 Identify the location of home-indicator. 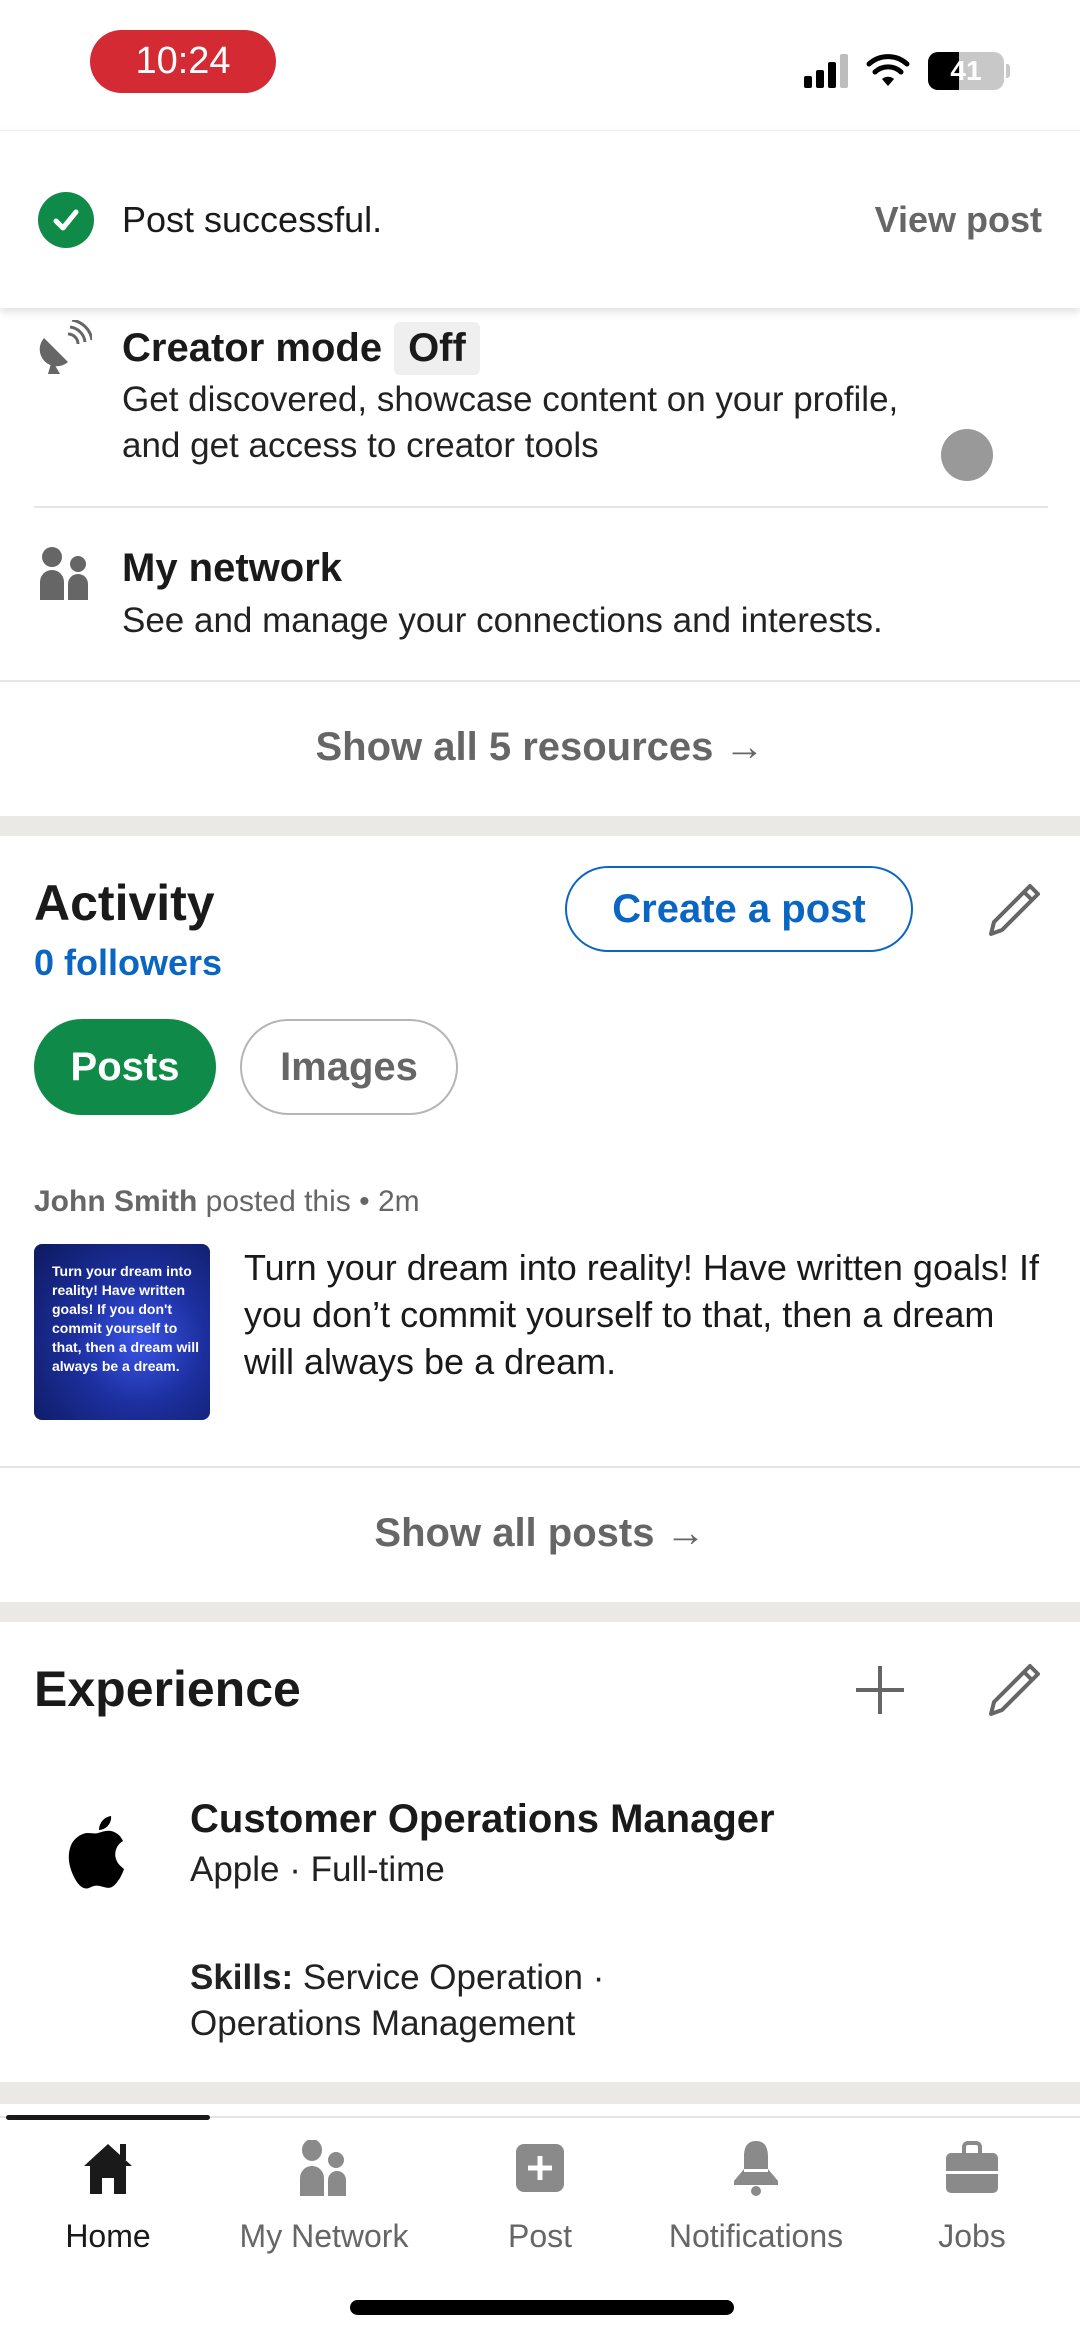
(542, 2307).